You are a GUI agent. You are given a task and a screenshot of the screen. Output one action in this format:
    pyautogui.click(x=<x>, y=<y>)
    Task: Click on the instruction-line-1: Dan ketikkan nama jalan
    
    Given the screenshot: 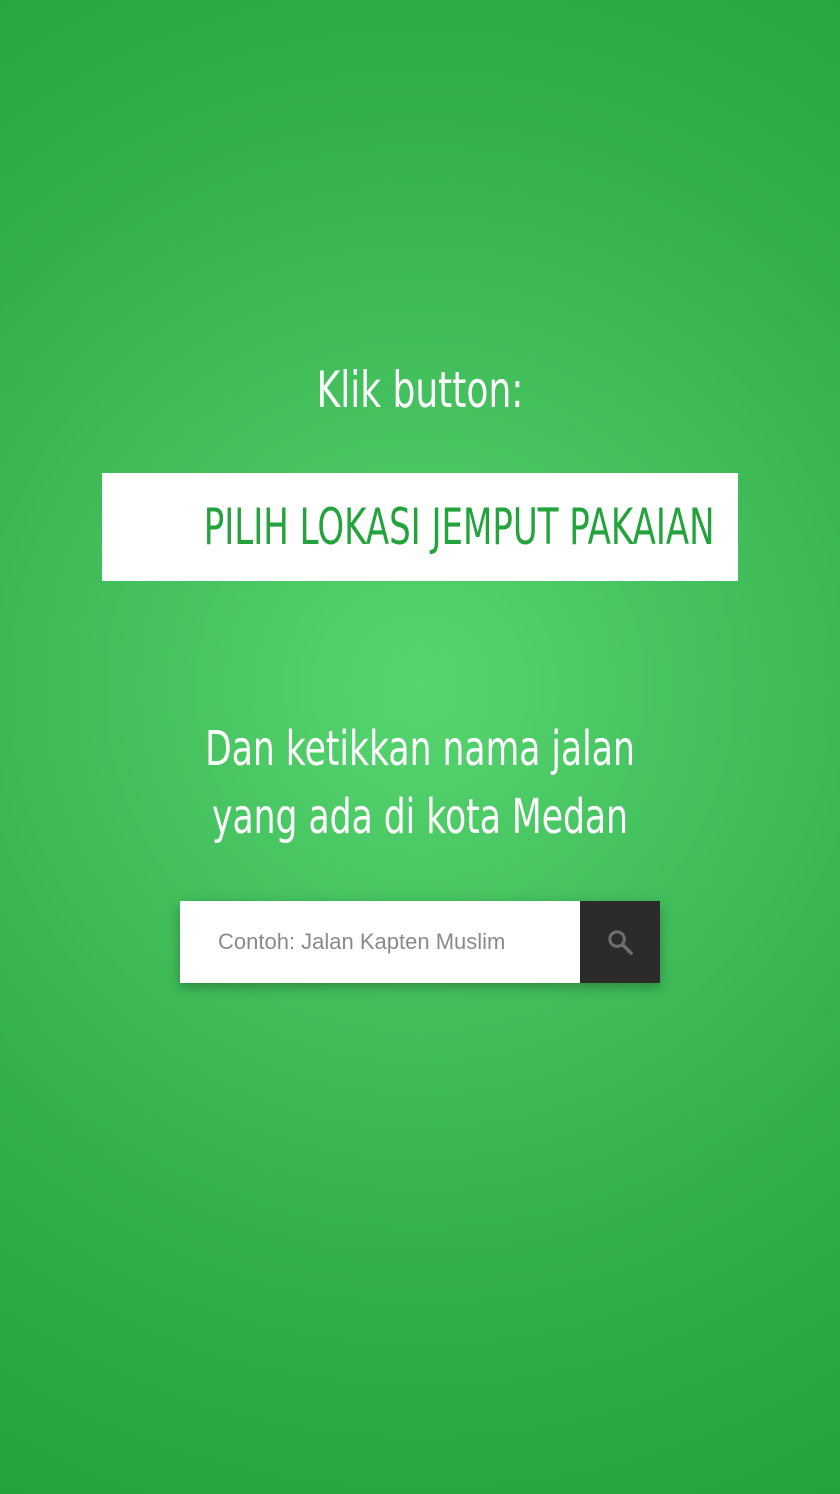 What is the action you would take?
    pyautogui.click(x=420, y=749)
    